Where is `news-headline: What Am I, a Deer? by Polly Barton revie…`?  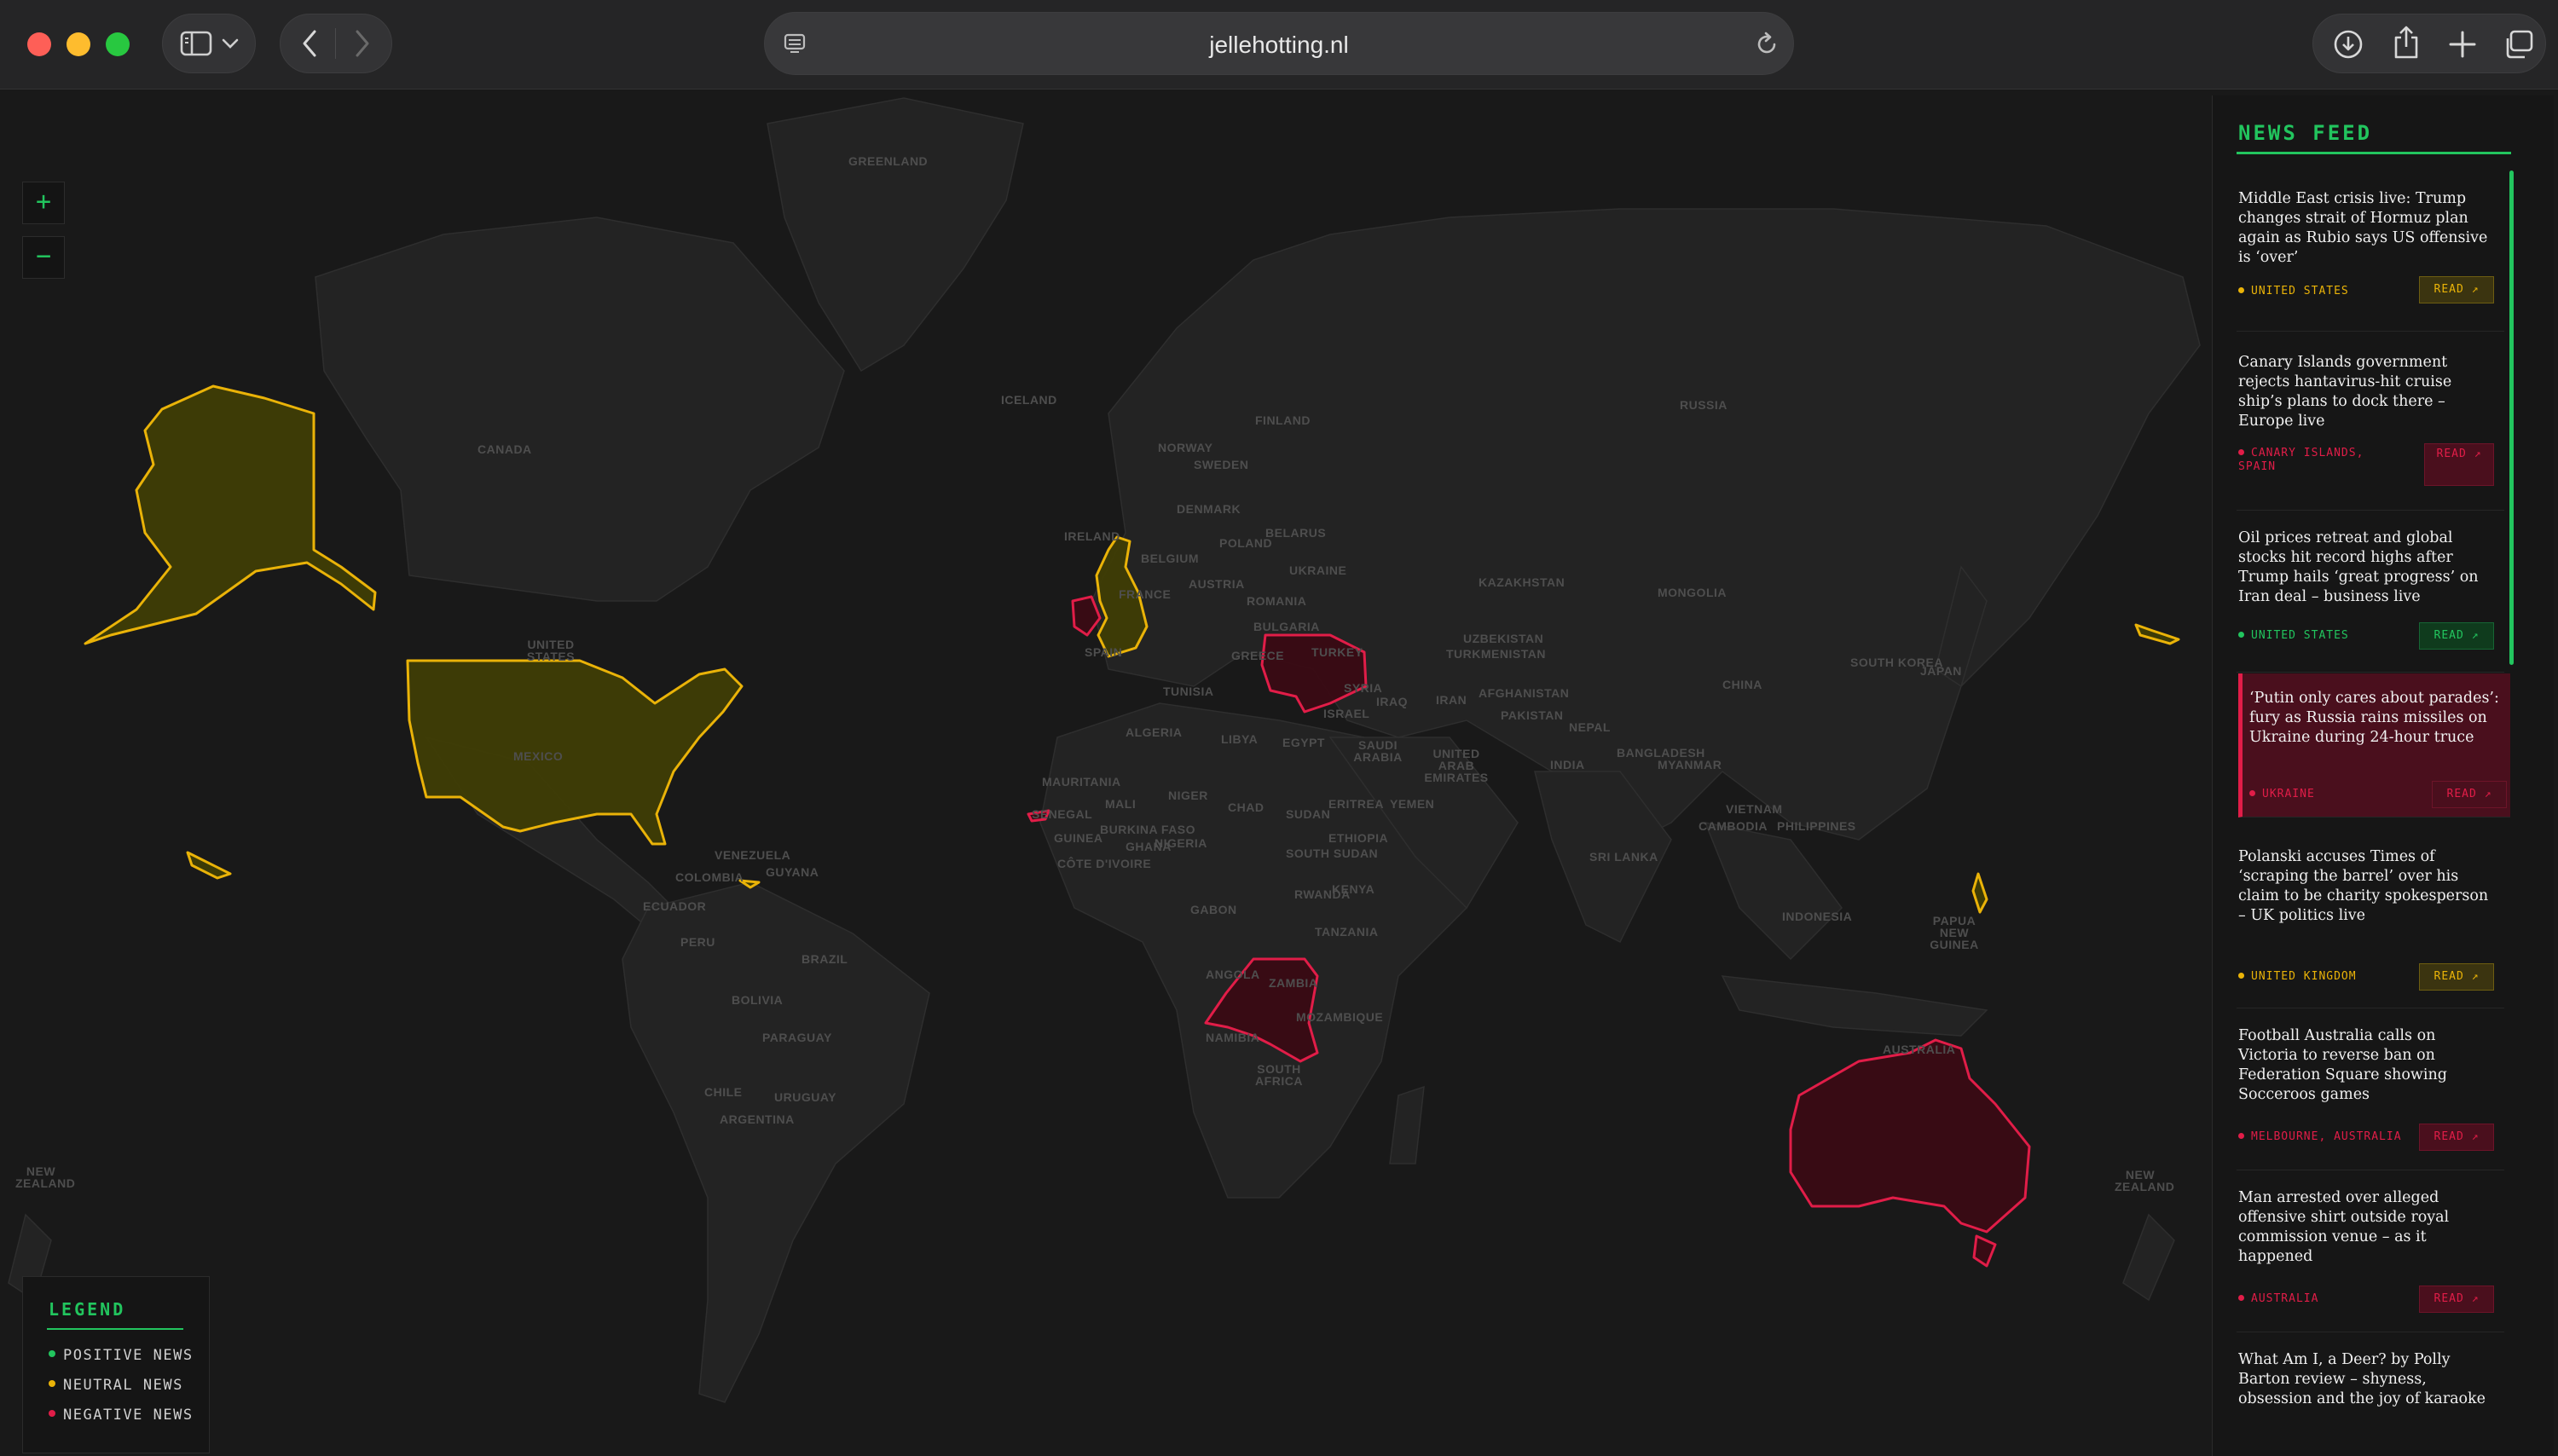 news-headline: What Am I, a Deer? by Polly Barton revie… is located at coordinates (2362, 1379).